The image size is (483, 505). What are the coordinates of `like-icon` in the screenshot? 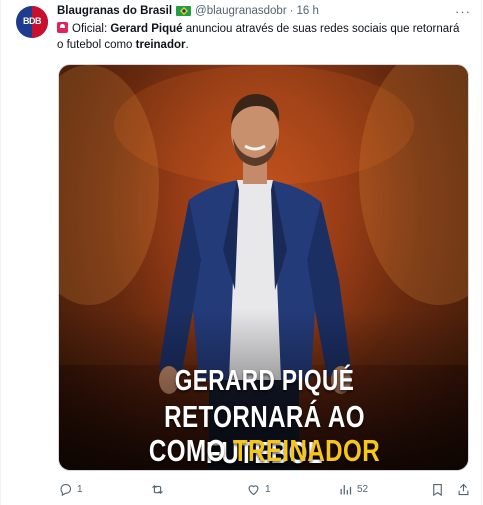 It's located at (253, 490).